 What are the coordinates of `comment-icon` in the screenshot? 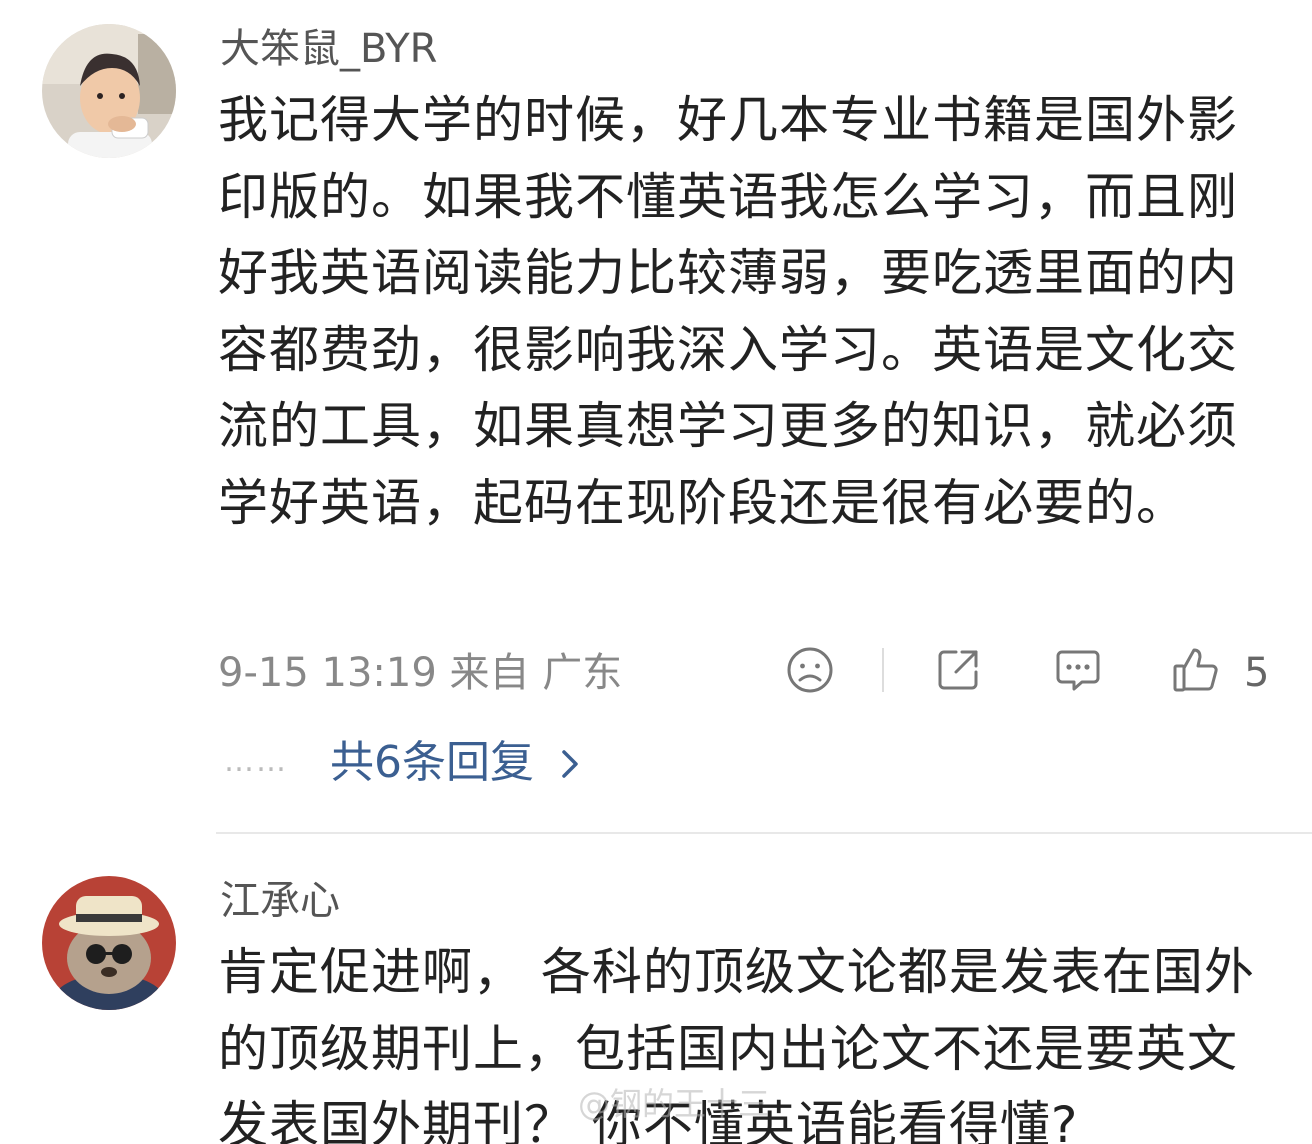 It's located at (1078, 670).